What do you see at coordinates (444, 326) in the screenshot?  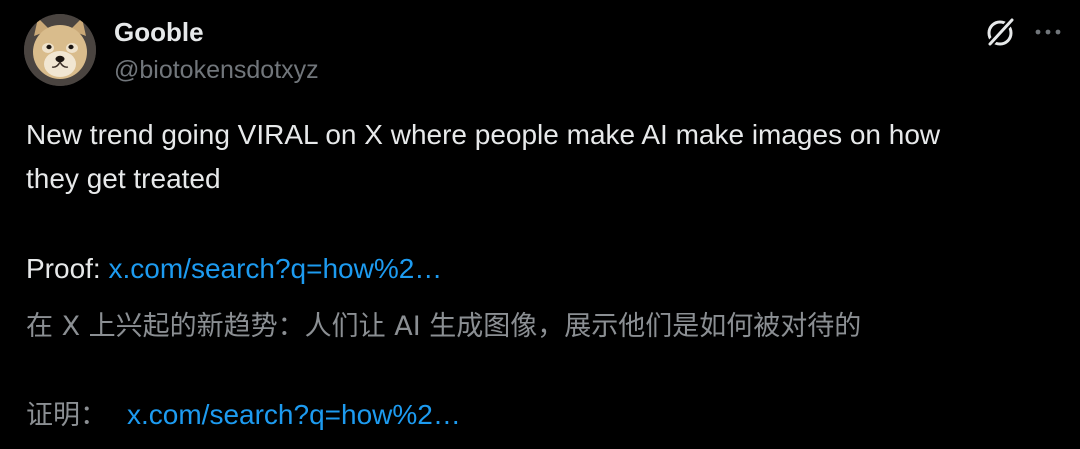 I see `translation-text: 在 X 上兴起的新趋势：人们让 AI 生成图像，展示他们是如何被对待的` at bounding box center [444, 326].